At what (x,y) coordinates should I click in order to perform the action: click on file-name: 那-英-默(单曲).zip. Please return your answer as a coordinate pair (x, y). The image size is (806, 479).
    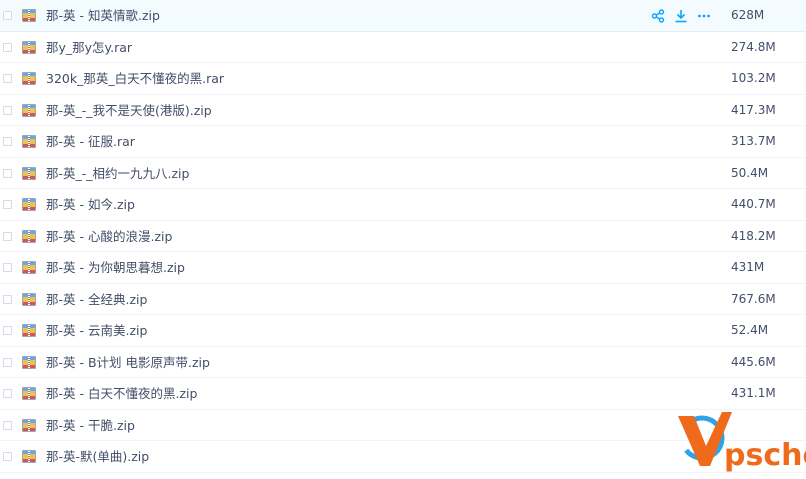
    Looking at the image, I should click on (97, 456).